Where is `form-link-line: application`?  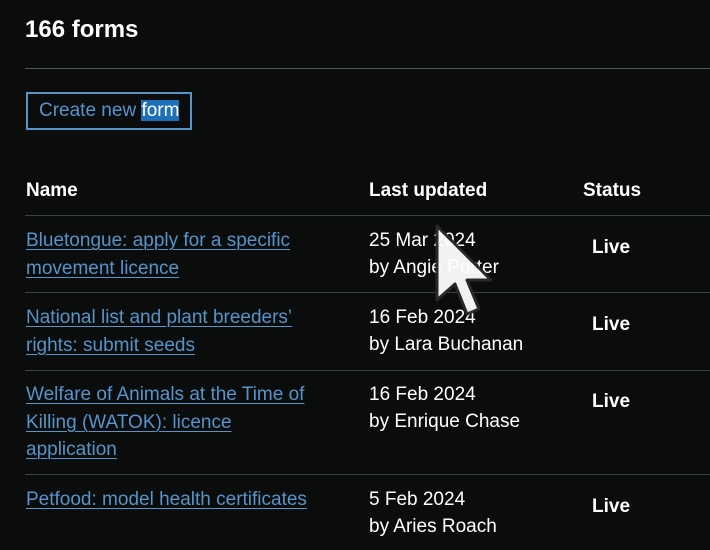
form-link-line: application is located at coordinates (71, 449).